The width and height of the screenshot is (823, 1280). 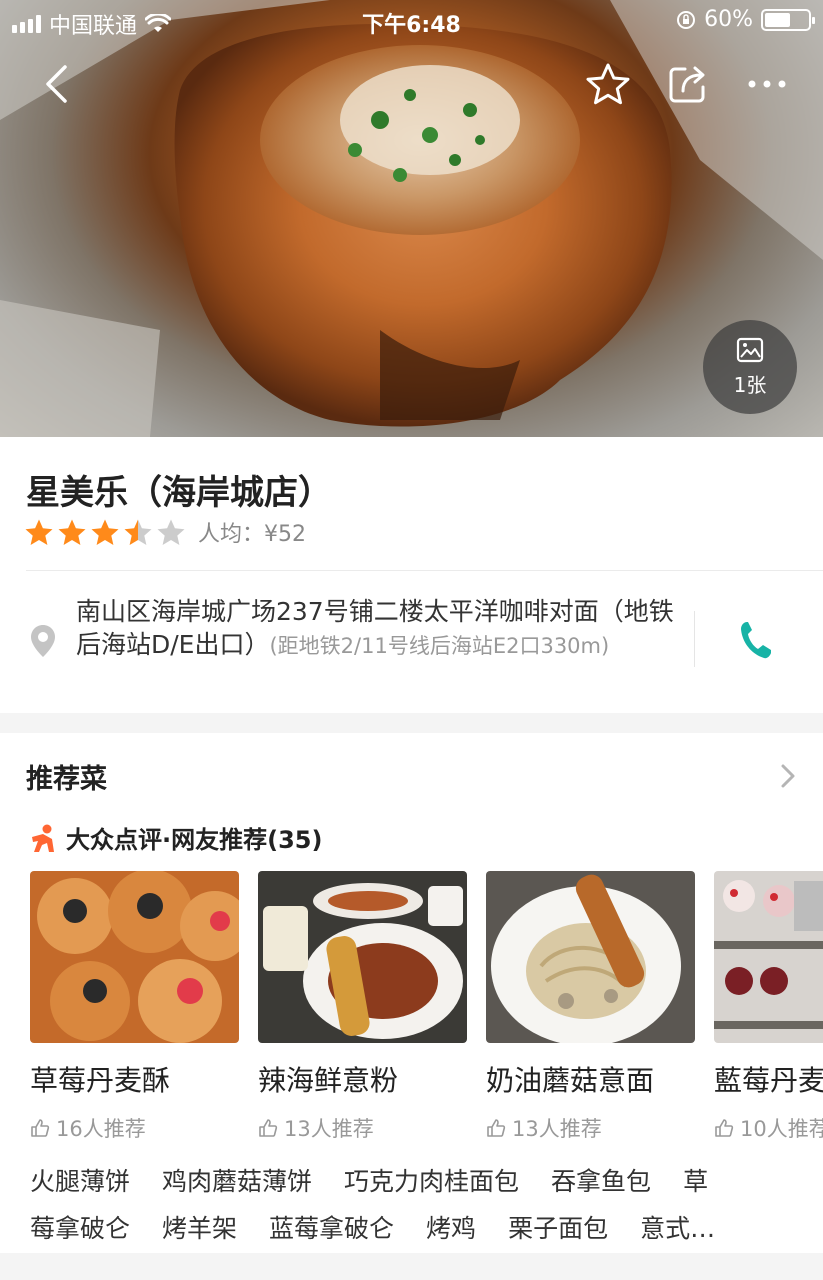 What do you see at coordinates (601, 1181) in the screenshot?
I see `dish-tag: 吞拿鱼包` at bounding box center [601, 1181].